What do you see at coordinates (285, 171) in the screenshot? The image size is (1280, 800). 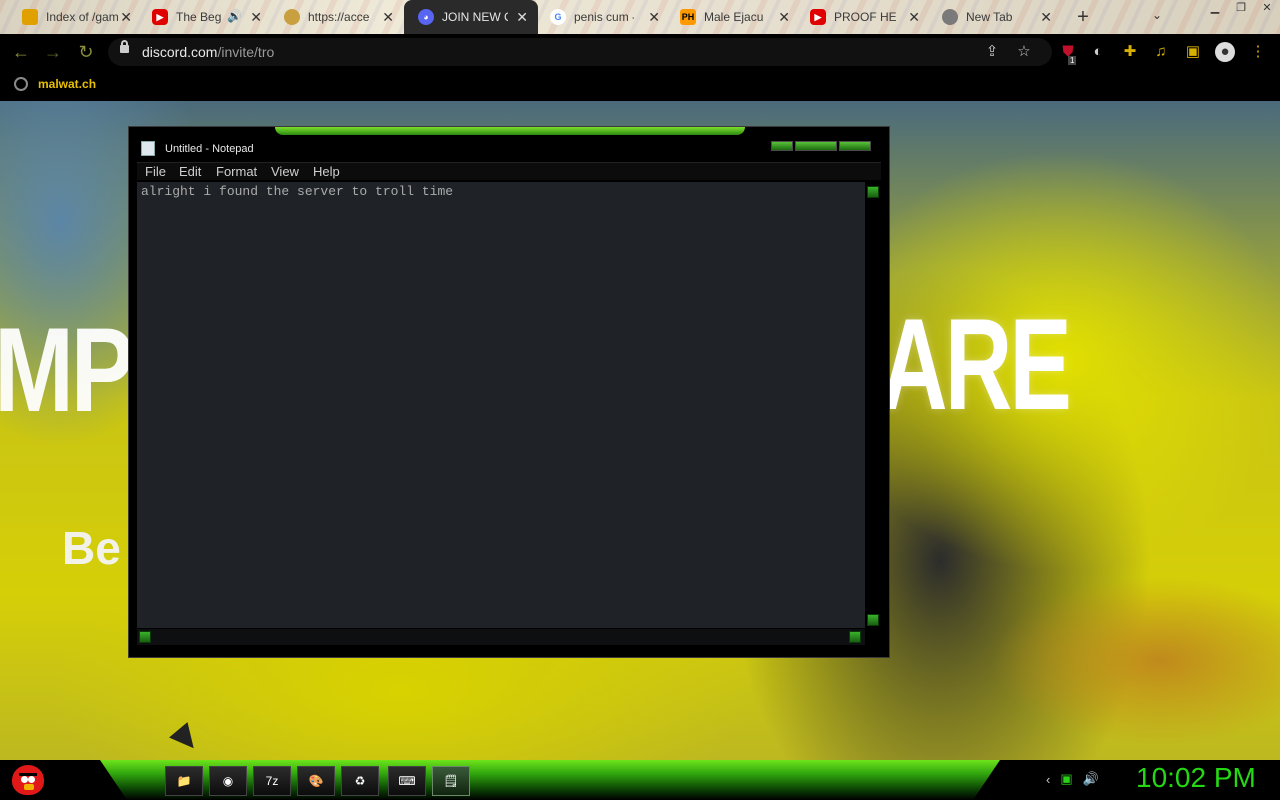 I see `menu-view: View` at bounding box center [285, 171].